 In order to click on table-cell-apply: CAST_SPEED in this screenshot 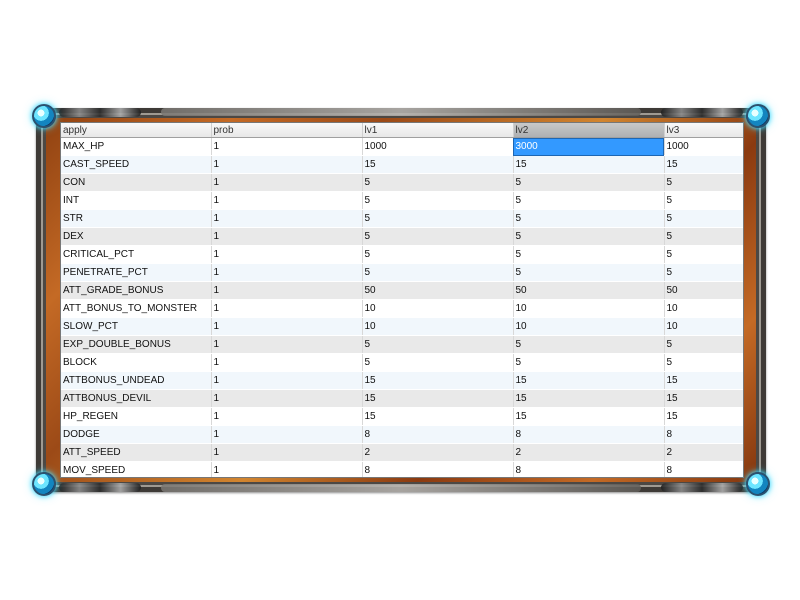, I will do `click(136, 164)`.